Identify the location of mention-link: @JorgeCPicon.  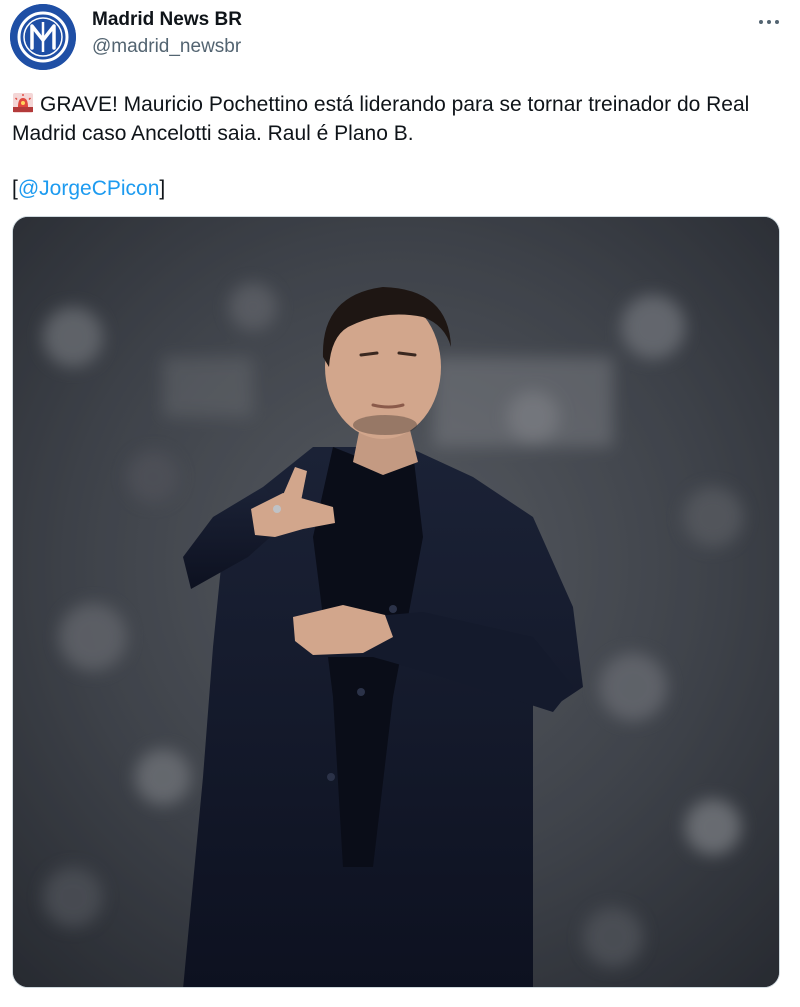
(89, 188).